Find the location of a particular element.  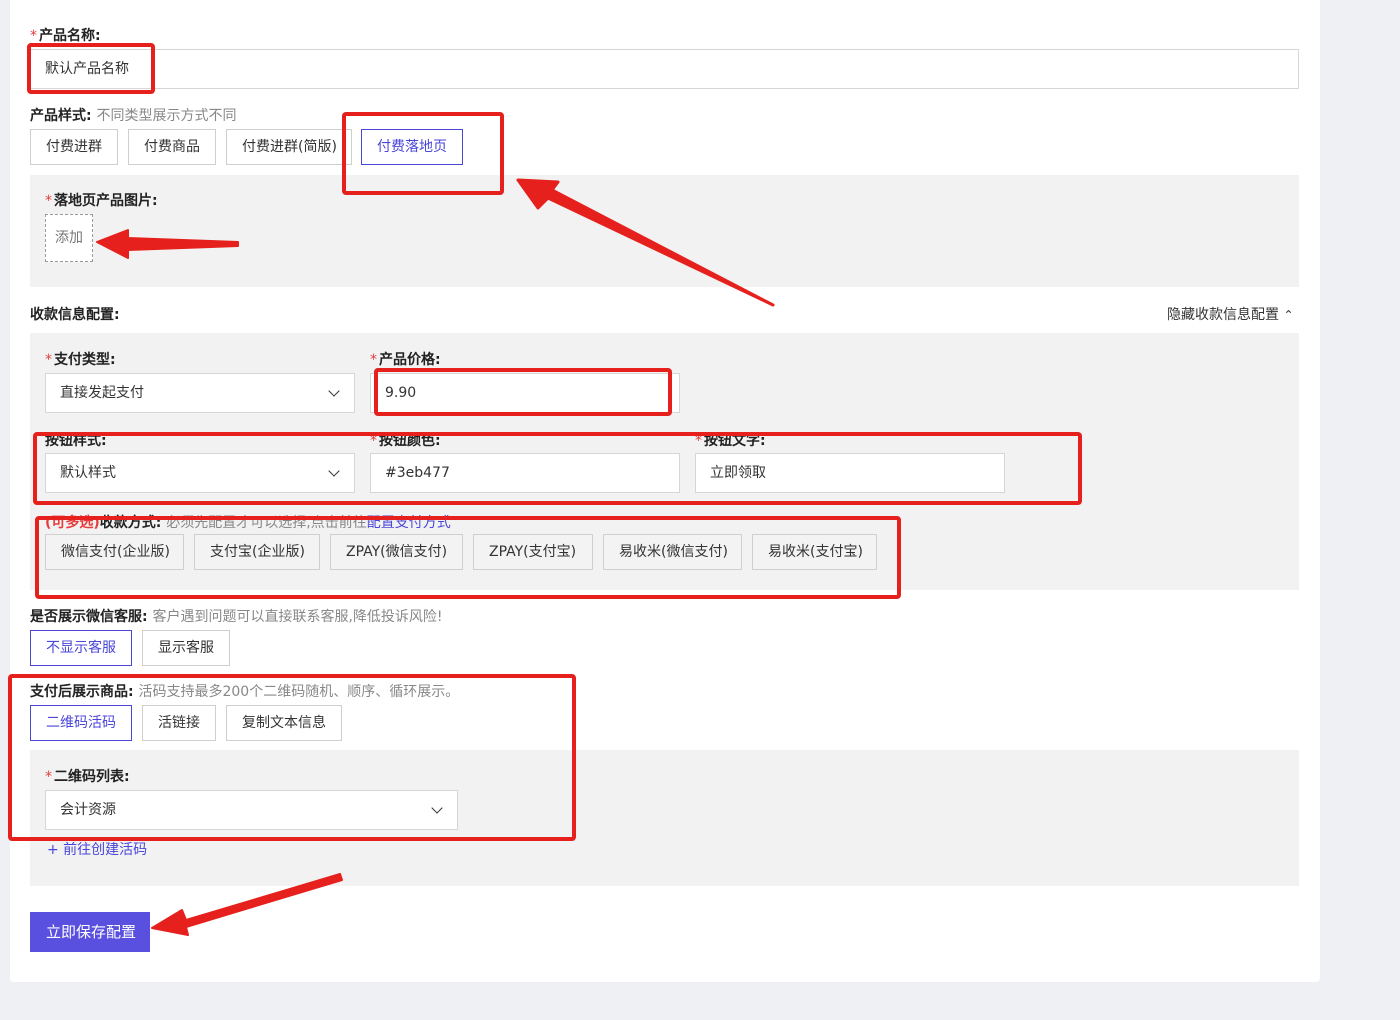

pay-type-label: * 支付类型: is located at coordinates (80, 360).